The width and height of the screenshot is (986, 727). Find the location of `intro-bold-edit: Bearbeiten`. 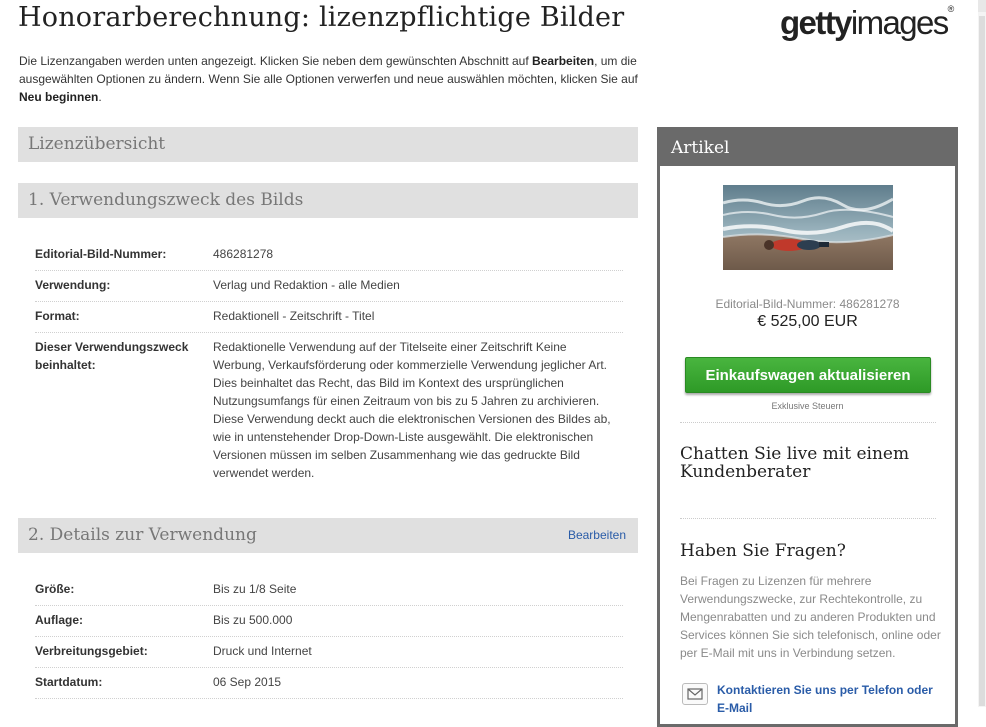

intro-bold-edit: Bearbeiten is located at coordinates (563, 61).